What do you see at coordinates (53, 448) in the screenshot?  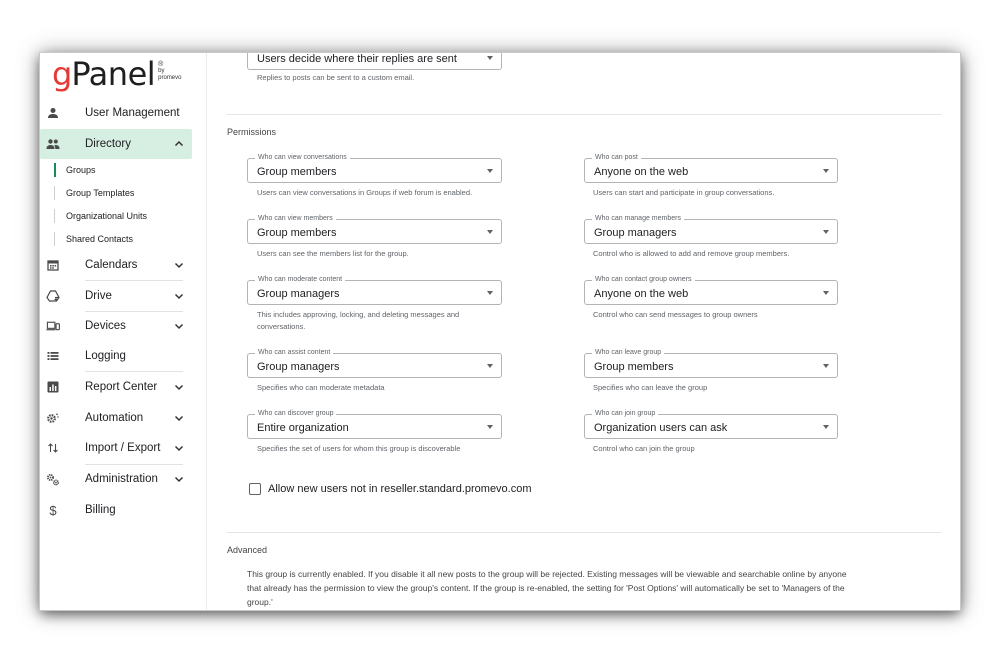 I see `import-export-icon` at bounding box center [53, 448].